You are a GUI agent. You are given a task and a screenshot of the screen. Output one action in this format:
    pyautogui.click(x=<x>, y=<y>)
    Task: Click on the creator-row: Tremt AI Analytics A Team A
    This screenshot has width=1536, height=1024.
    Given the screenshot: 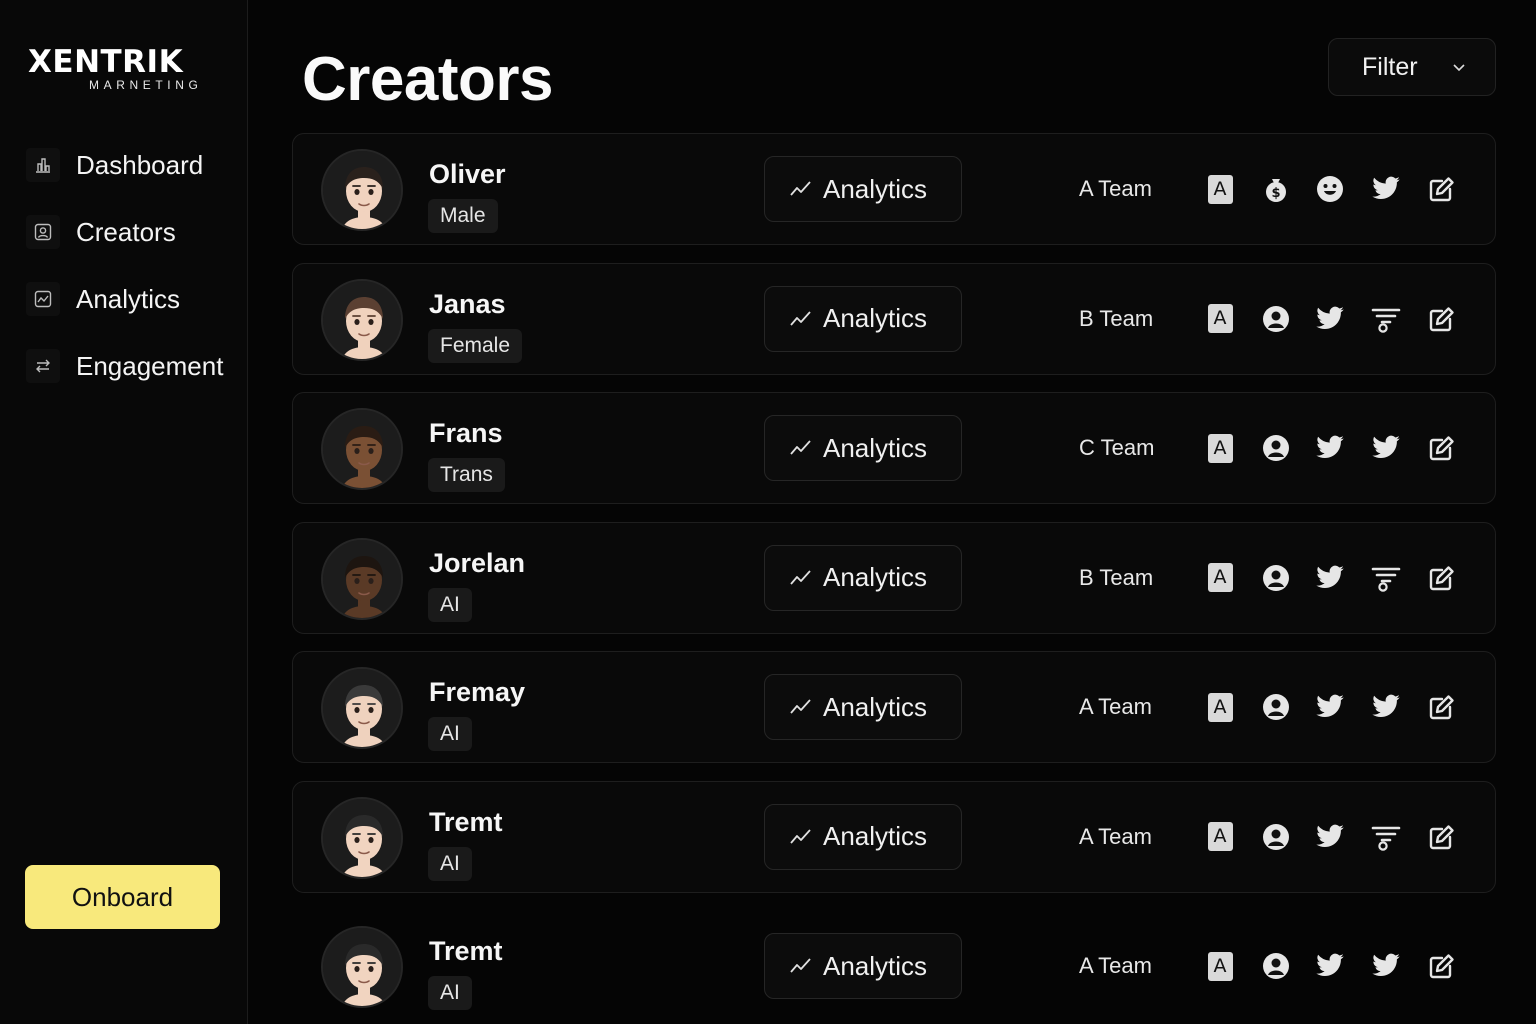 What is the action you would take?
    pyautogui.click(x=894, y=966)
    